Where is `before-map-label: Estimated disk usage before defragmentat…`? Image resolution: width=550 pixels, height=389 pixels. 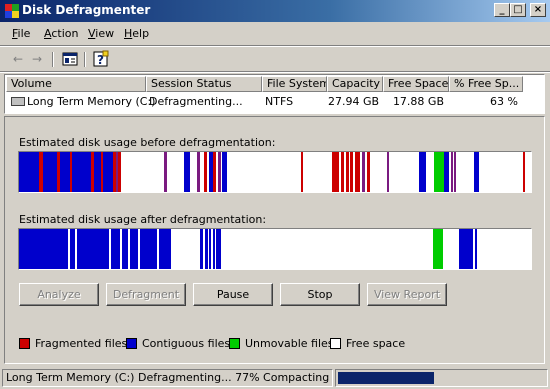 before-map-label: Estimated disk usage before defragmentat… is located at coordinates (147, 142).